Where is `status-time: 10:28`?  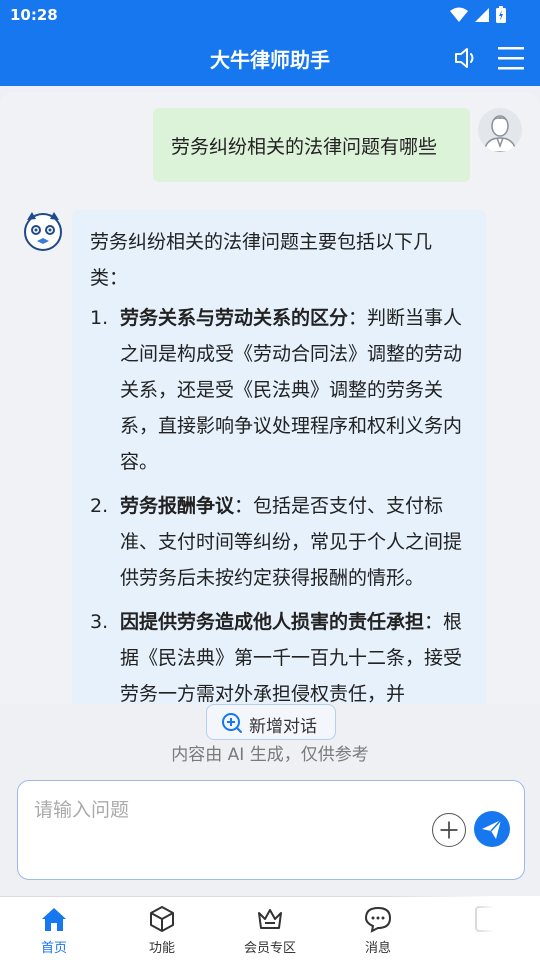
status-time: 10:28 is located at coordinates (34, 15).